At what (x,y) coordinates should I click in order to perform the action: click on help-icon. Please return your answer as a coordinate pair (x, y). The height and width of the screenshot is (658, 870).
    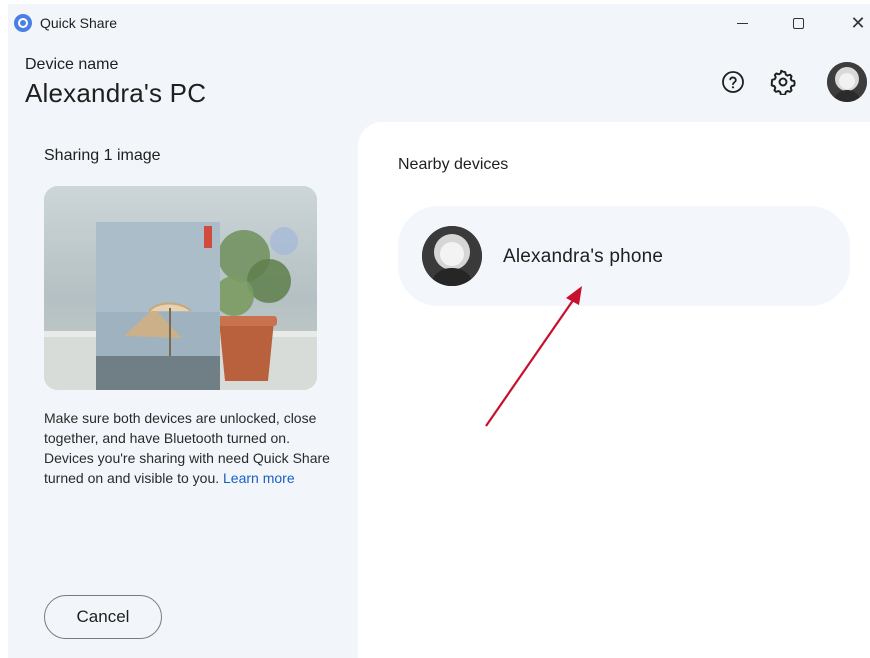
    Looking at the image, I should click on (733, 82).